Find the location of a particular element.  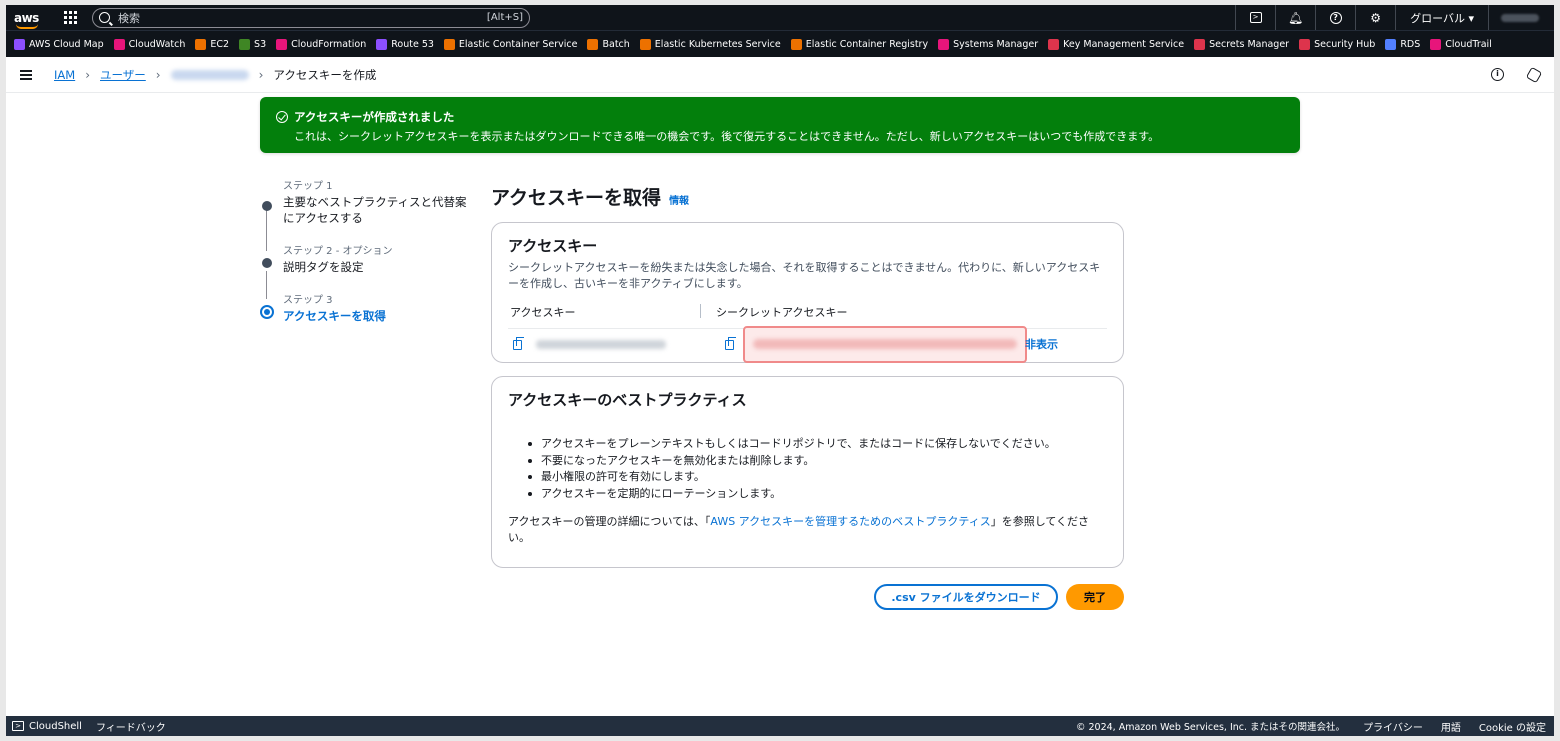

terminal-icon: > is located at coordinates (18, 726).